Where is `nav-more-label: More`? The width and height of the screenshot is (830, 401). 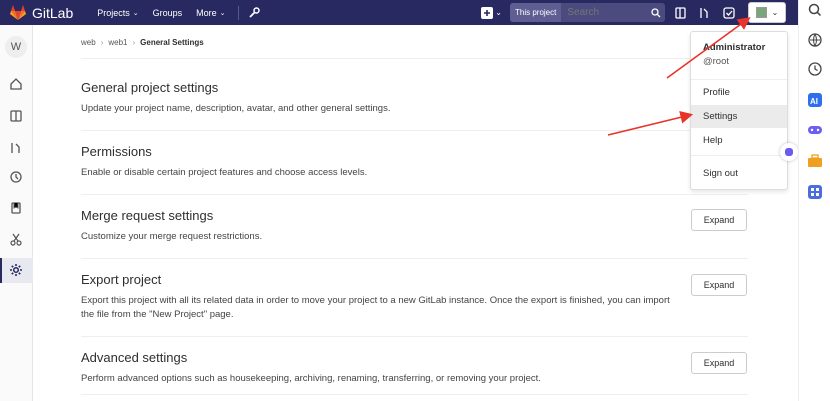 nav-more-label: More is located at coordinates (206, 12).